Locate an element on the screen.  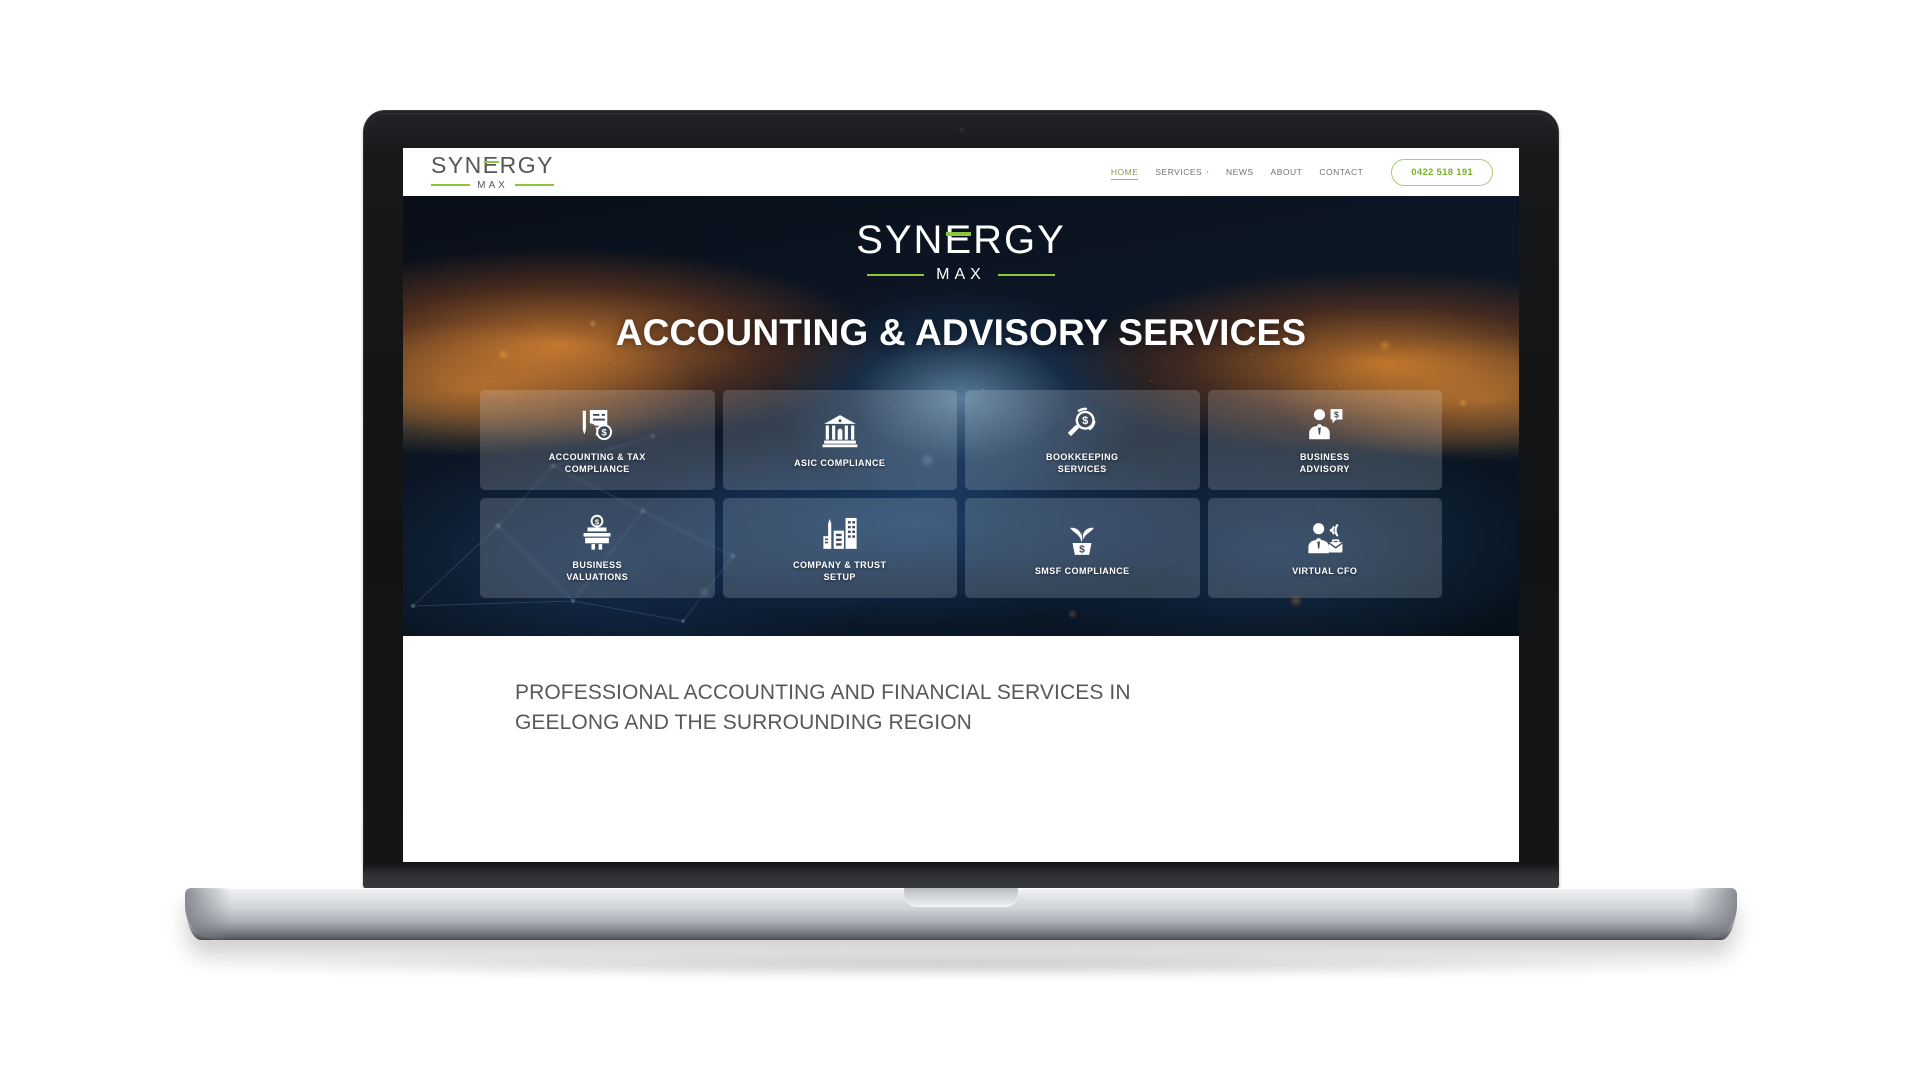
magnifier-dollar-icon: $ is located at coordinates (1082, 425).